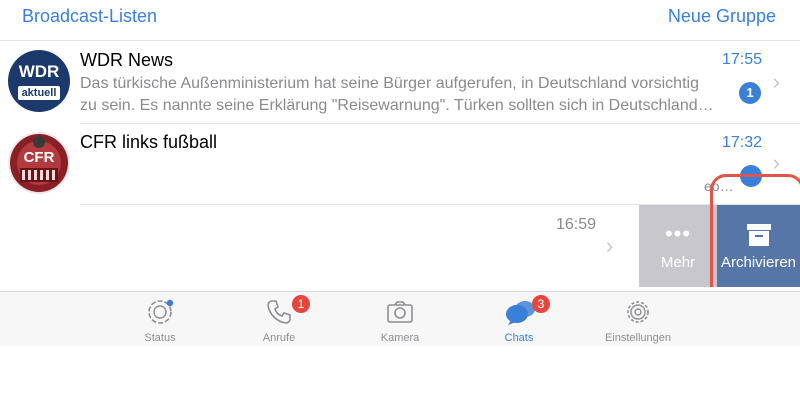  What do you see at coordinates (678, 262) in the screenshot?
I see `more-label: Mehr` at bounding box center [678, 262].